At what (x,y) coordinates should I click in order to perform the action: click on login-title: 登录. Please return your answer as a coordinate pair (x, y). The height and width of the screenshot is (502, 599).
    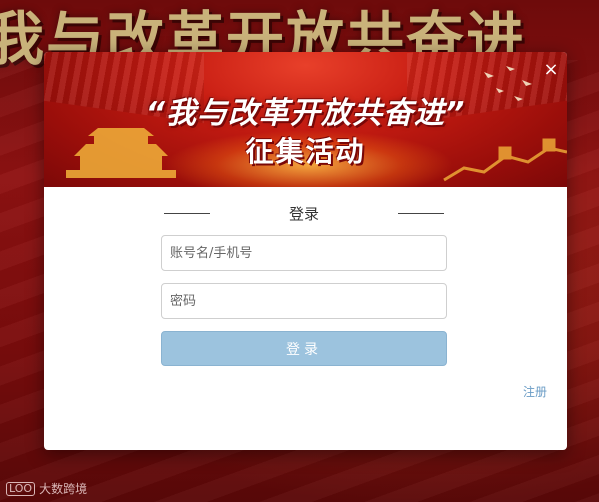
    Looking at the image, I should click on (303, 213).